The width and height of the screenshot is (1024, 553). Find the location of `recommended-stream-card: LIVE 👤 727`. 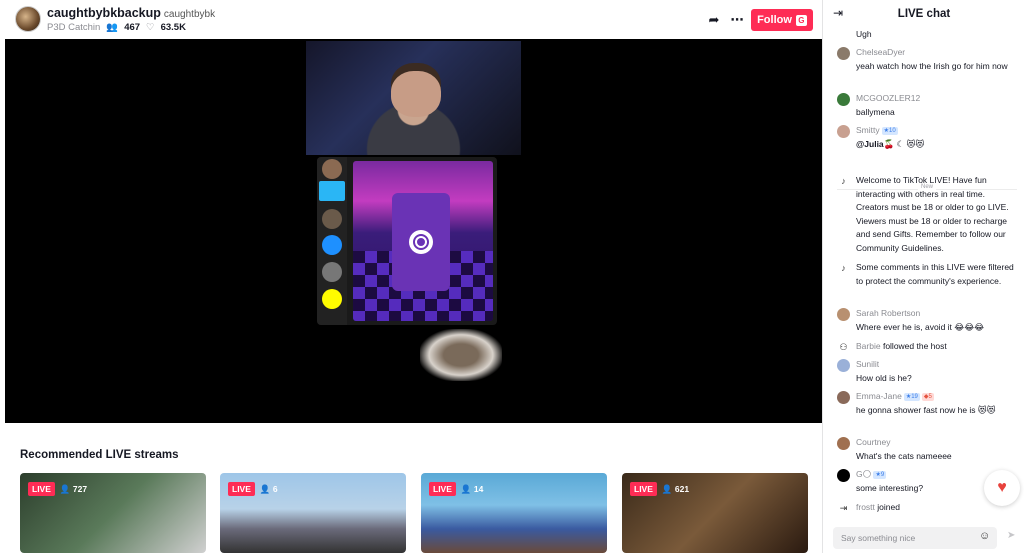

recommended-stream-card: LIVE 👤 727 is located at coordinates (113, 513).